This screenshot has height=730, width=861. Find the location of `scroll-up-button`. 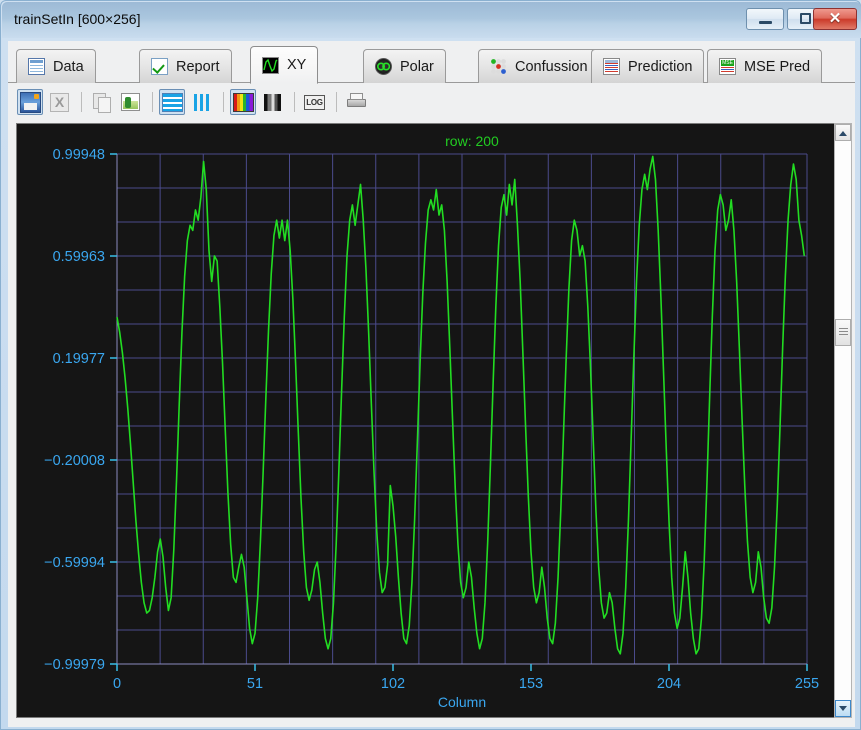

scroll-up-button is located at coordinates (843, 132).